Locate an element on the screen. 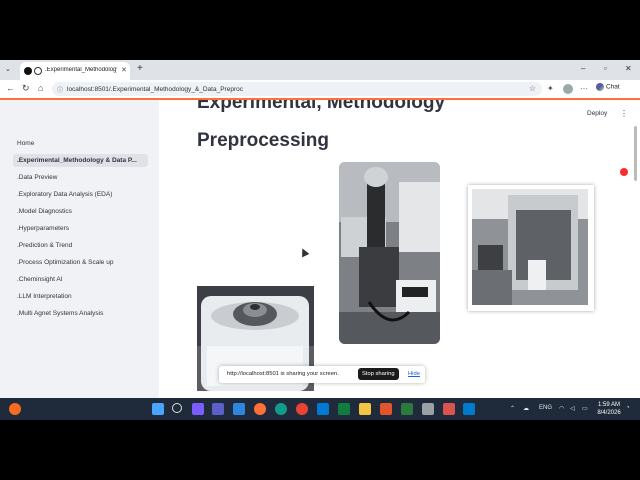  clock-time: 1:59 AM is located at coordinates (608, 405).